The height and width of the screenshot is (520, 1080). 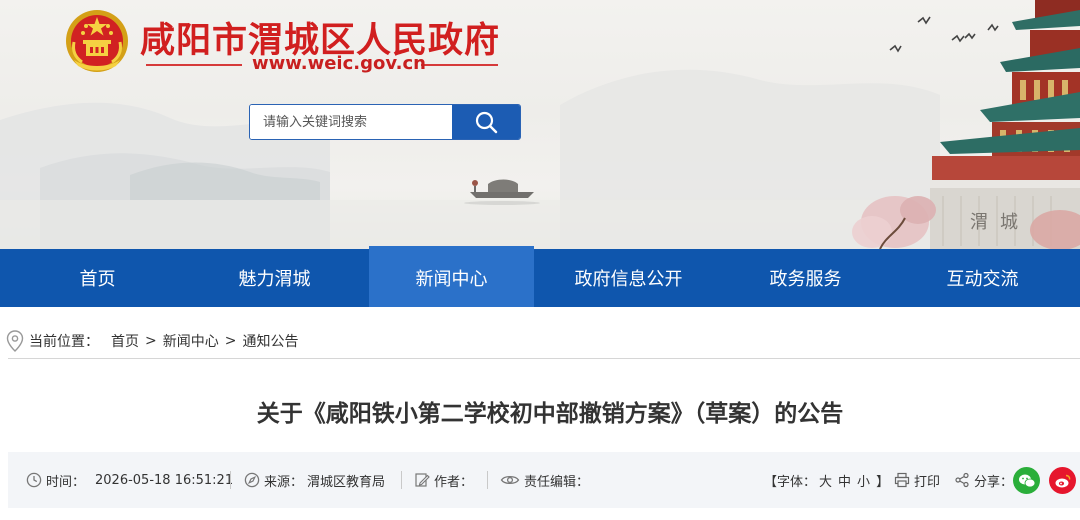 I want to click on nav-item-interaction: 互动交流, so click(x=982, y=278).